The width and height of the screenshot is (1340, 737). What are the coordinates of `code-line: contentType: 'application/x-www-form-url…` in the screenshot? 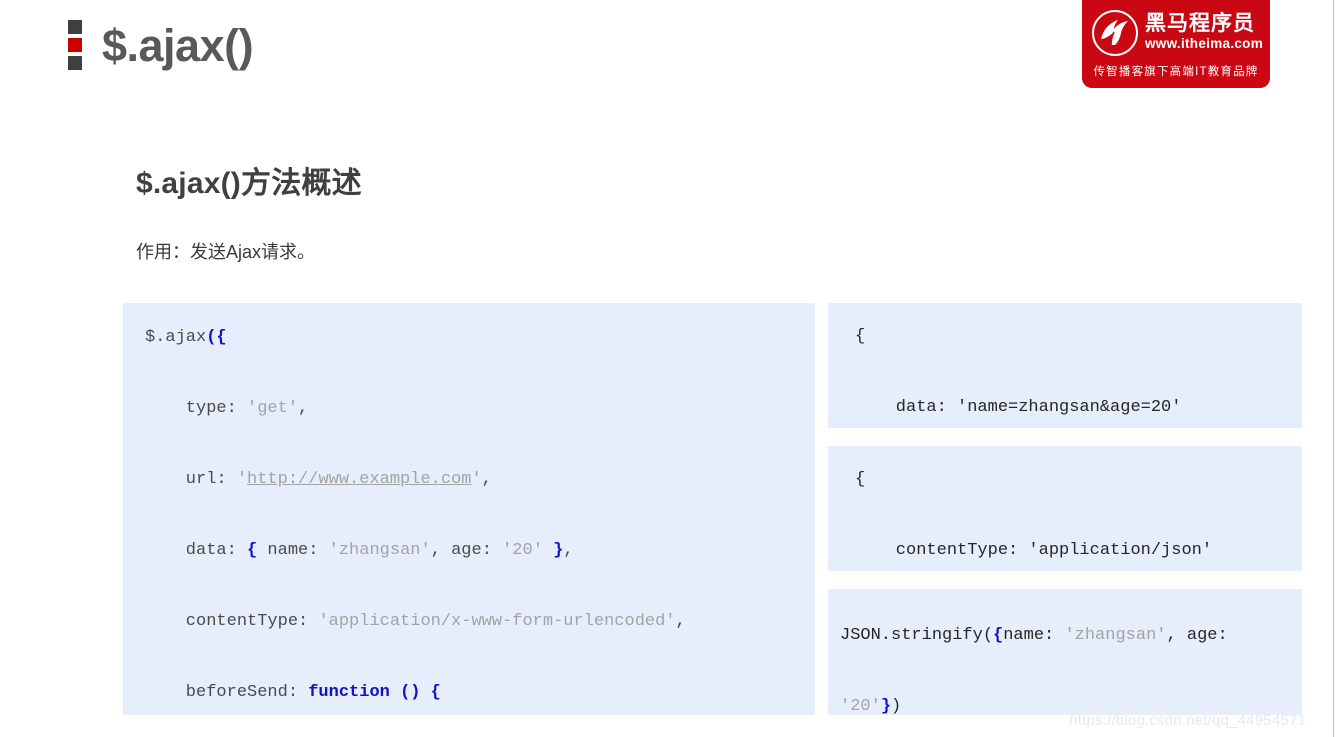 It's located at (480, 622).